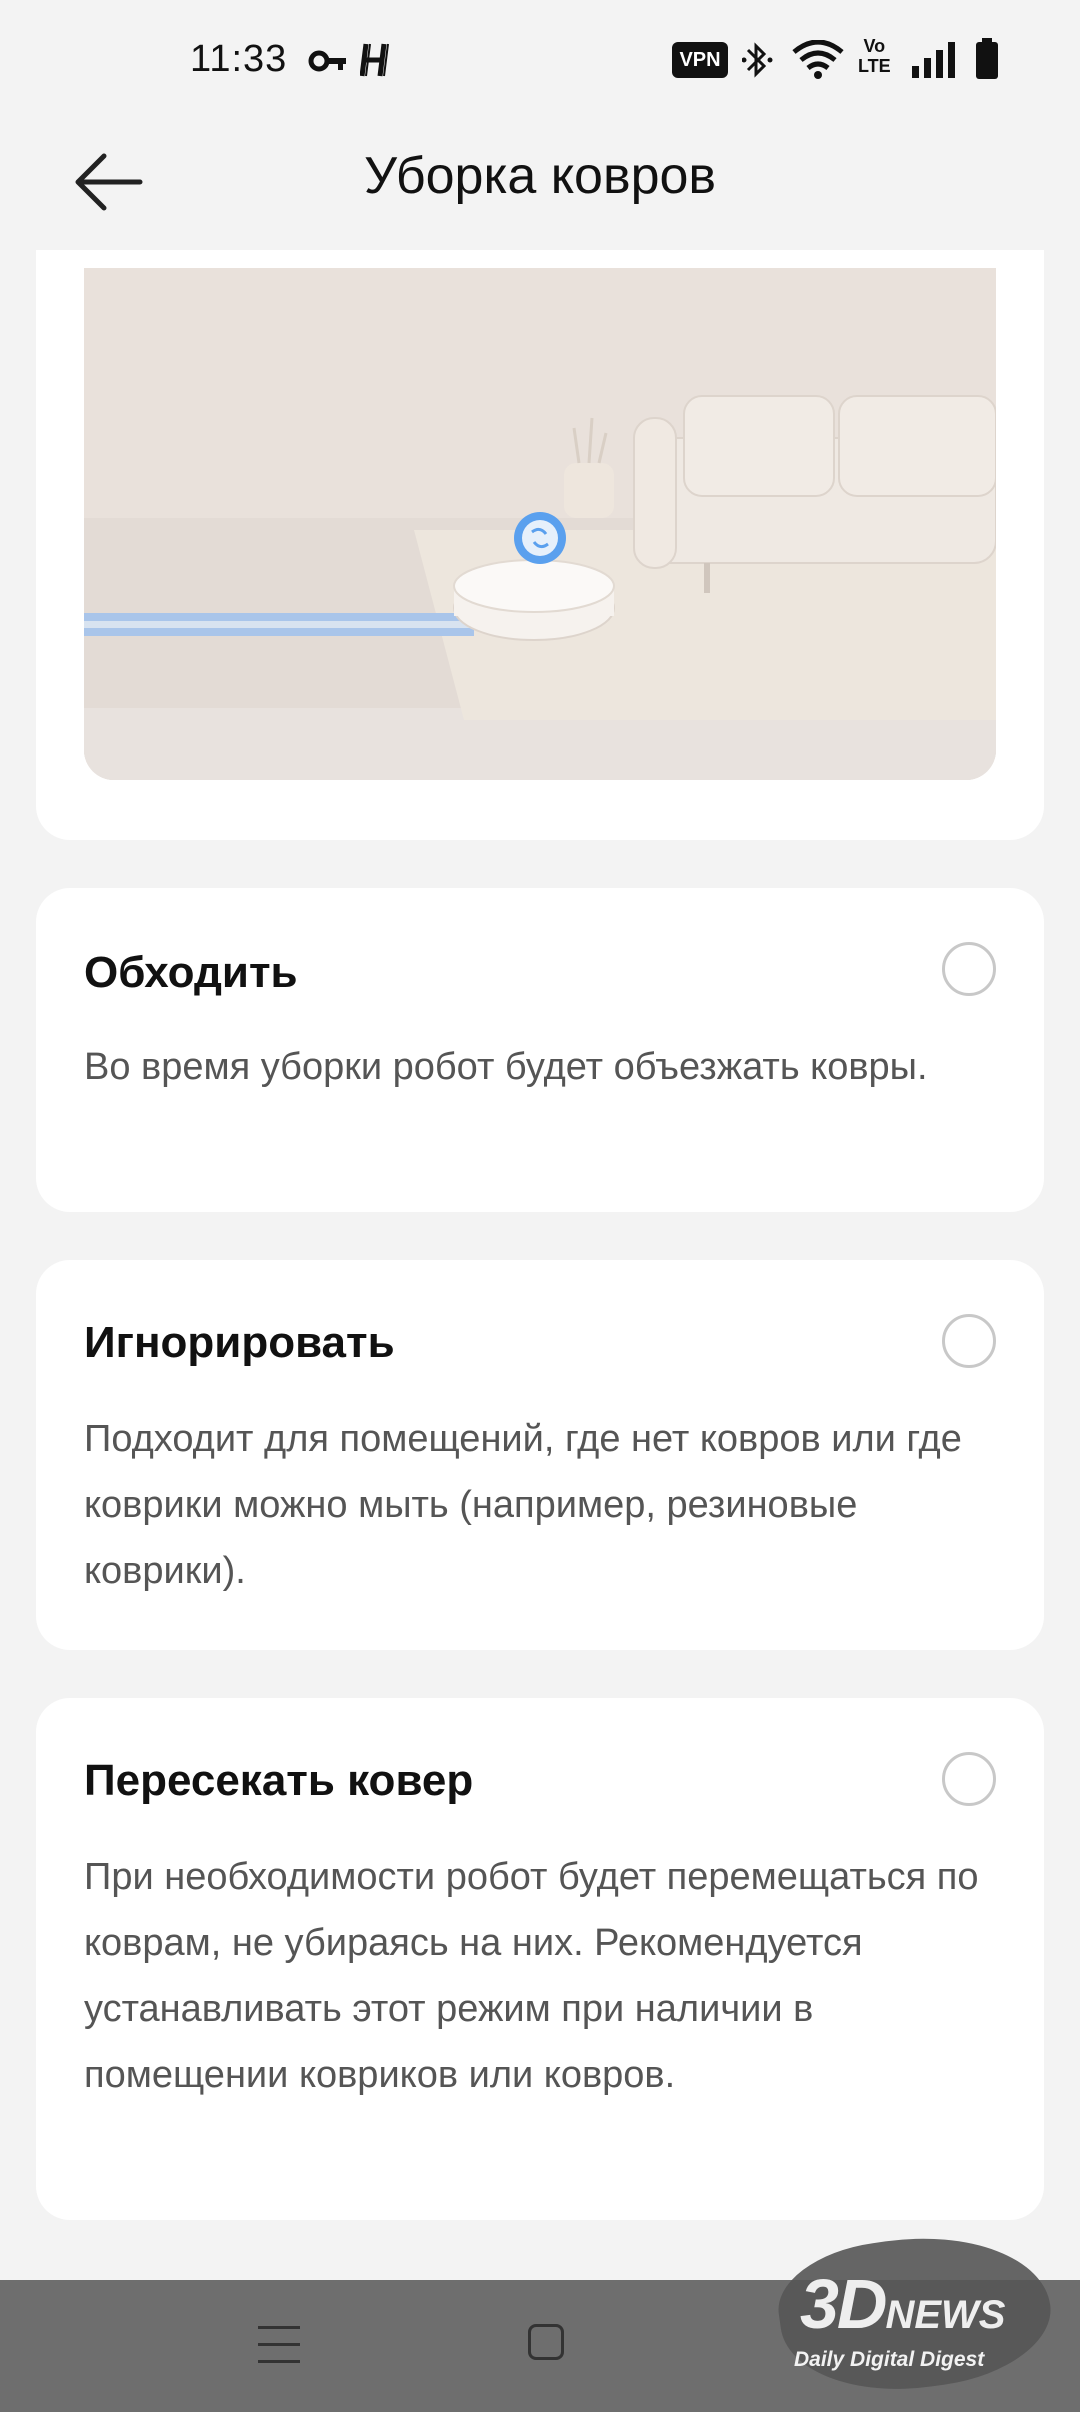  What do you see at coordinates (540, 176) in the screenshot?
I see `page-title: Уборка ковров` at bounding box center [540, 176].